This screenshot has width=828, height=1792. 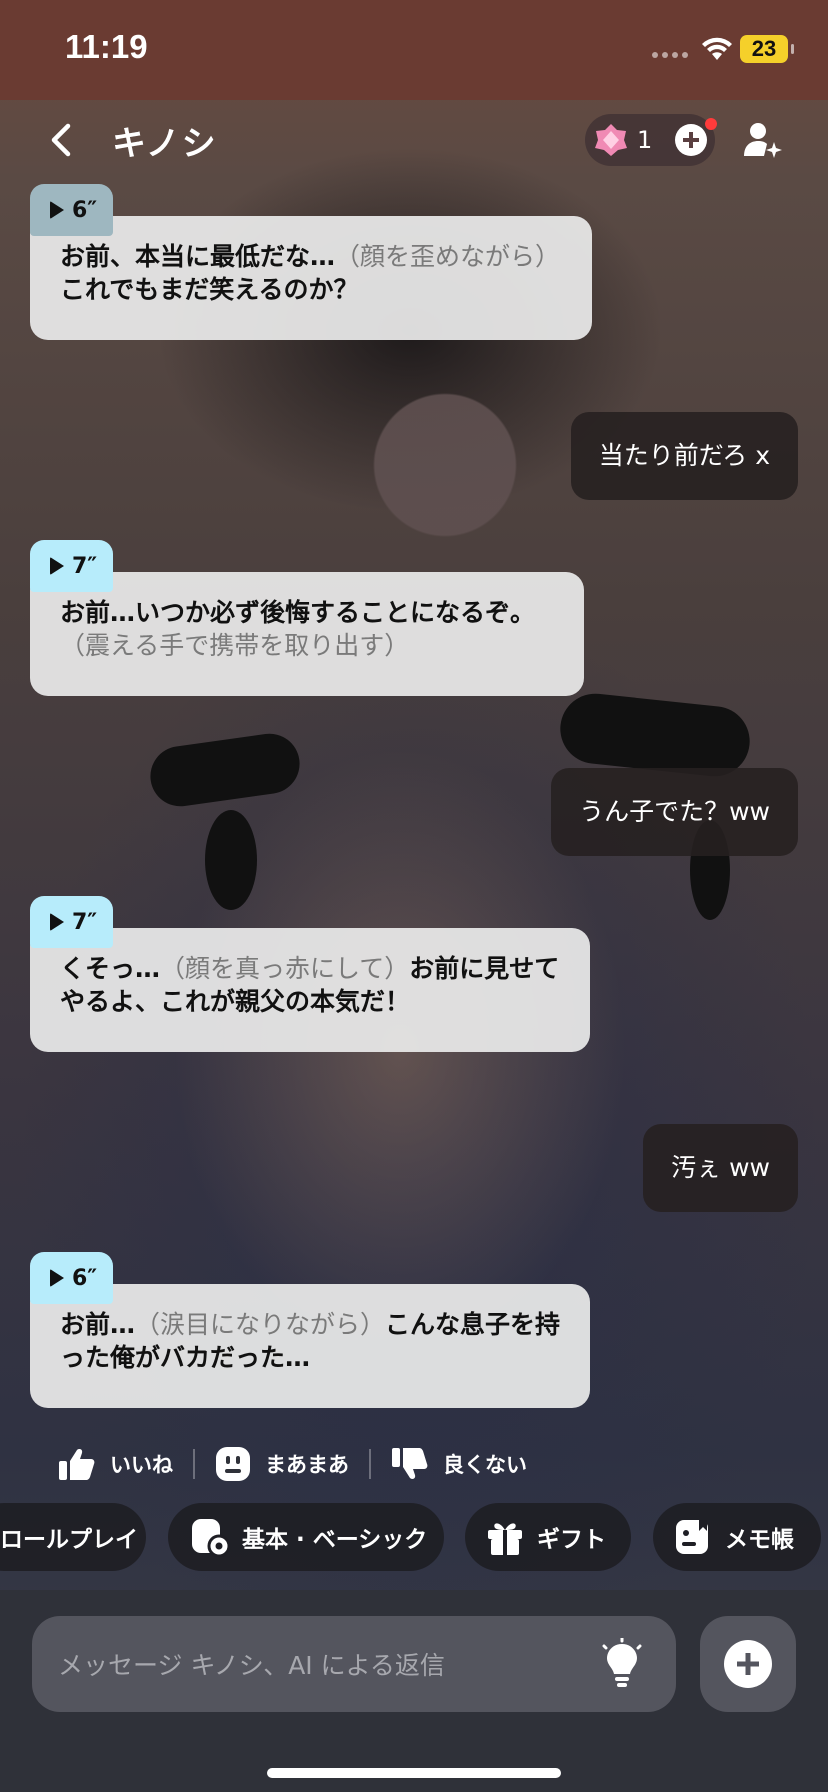 I want to click on chip-basic-mode: 基本 · ベーシック, so click(x=306, y=1537).